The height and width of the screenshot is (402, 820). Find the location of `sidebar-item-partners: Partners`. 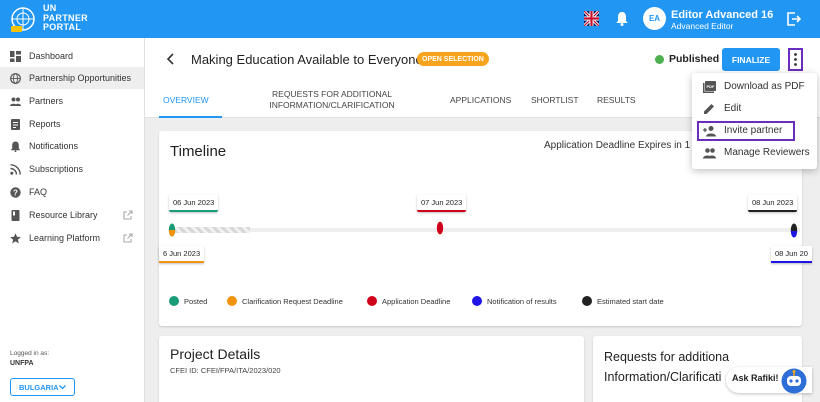

sidebar-item-partners: Partners is located at coordinates (72, 101).